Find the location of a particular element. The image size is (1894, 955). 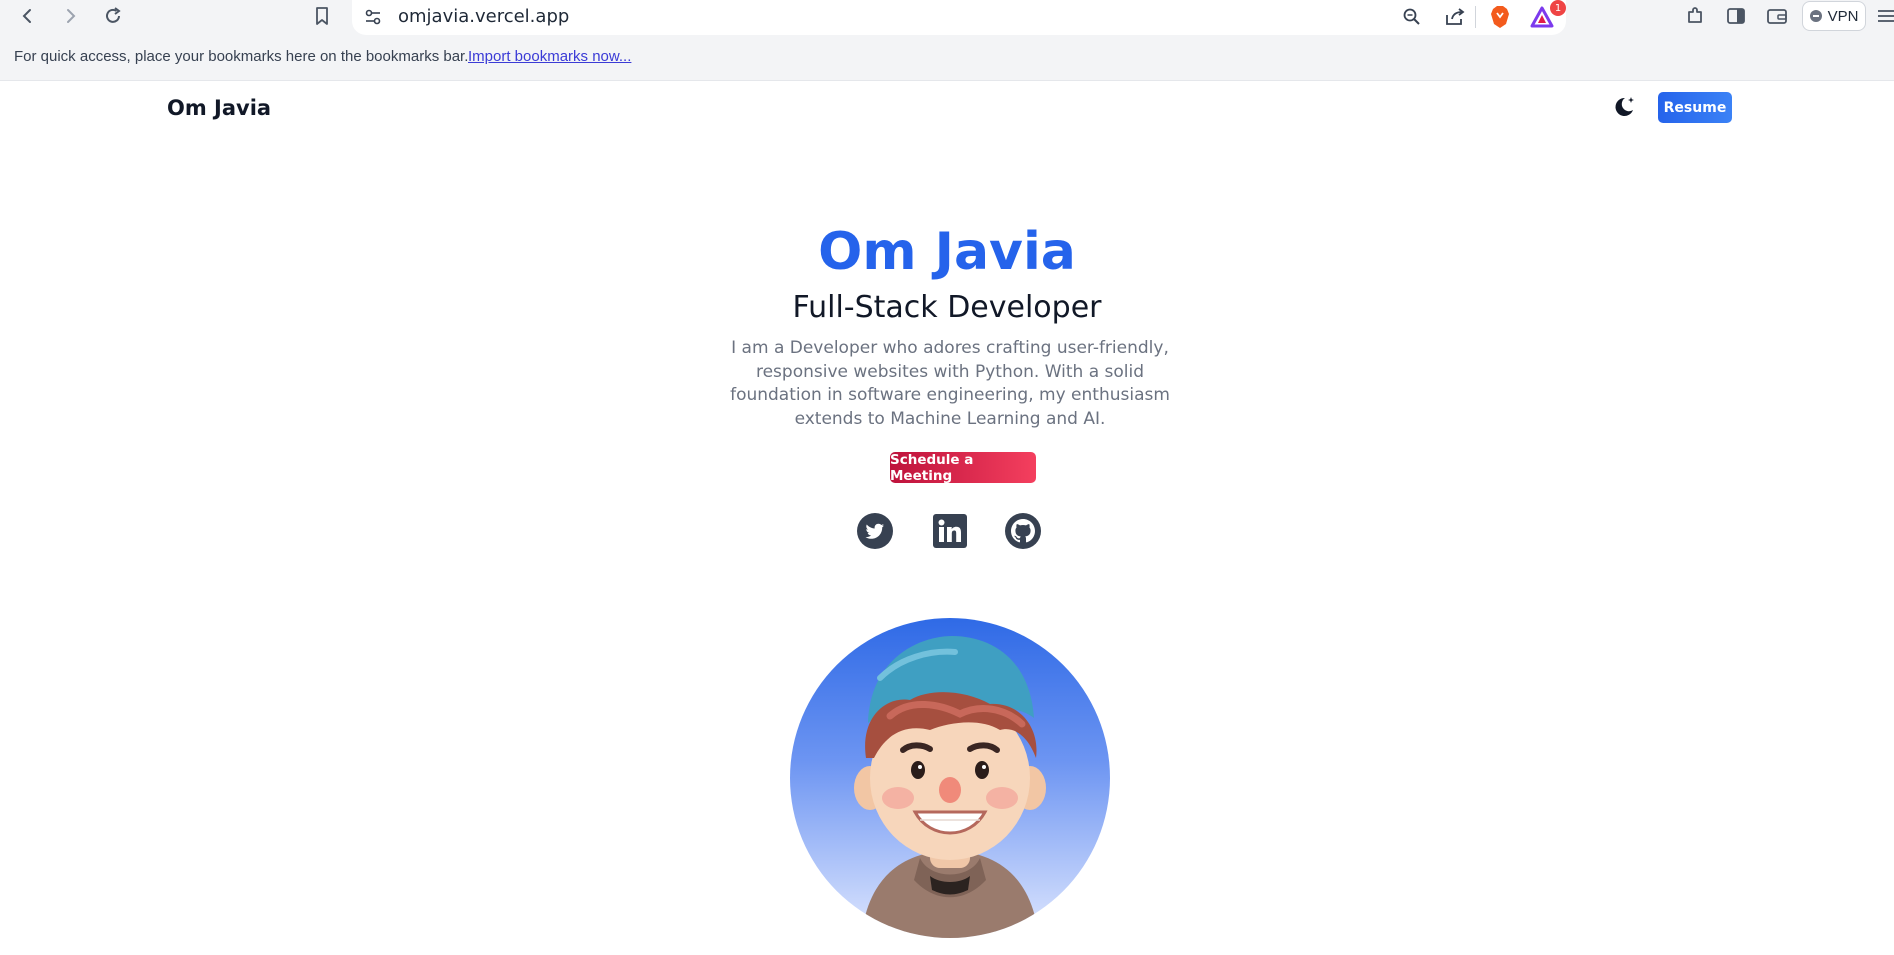

wallet-icon is located at coordinates (1777, 16).